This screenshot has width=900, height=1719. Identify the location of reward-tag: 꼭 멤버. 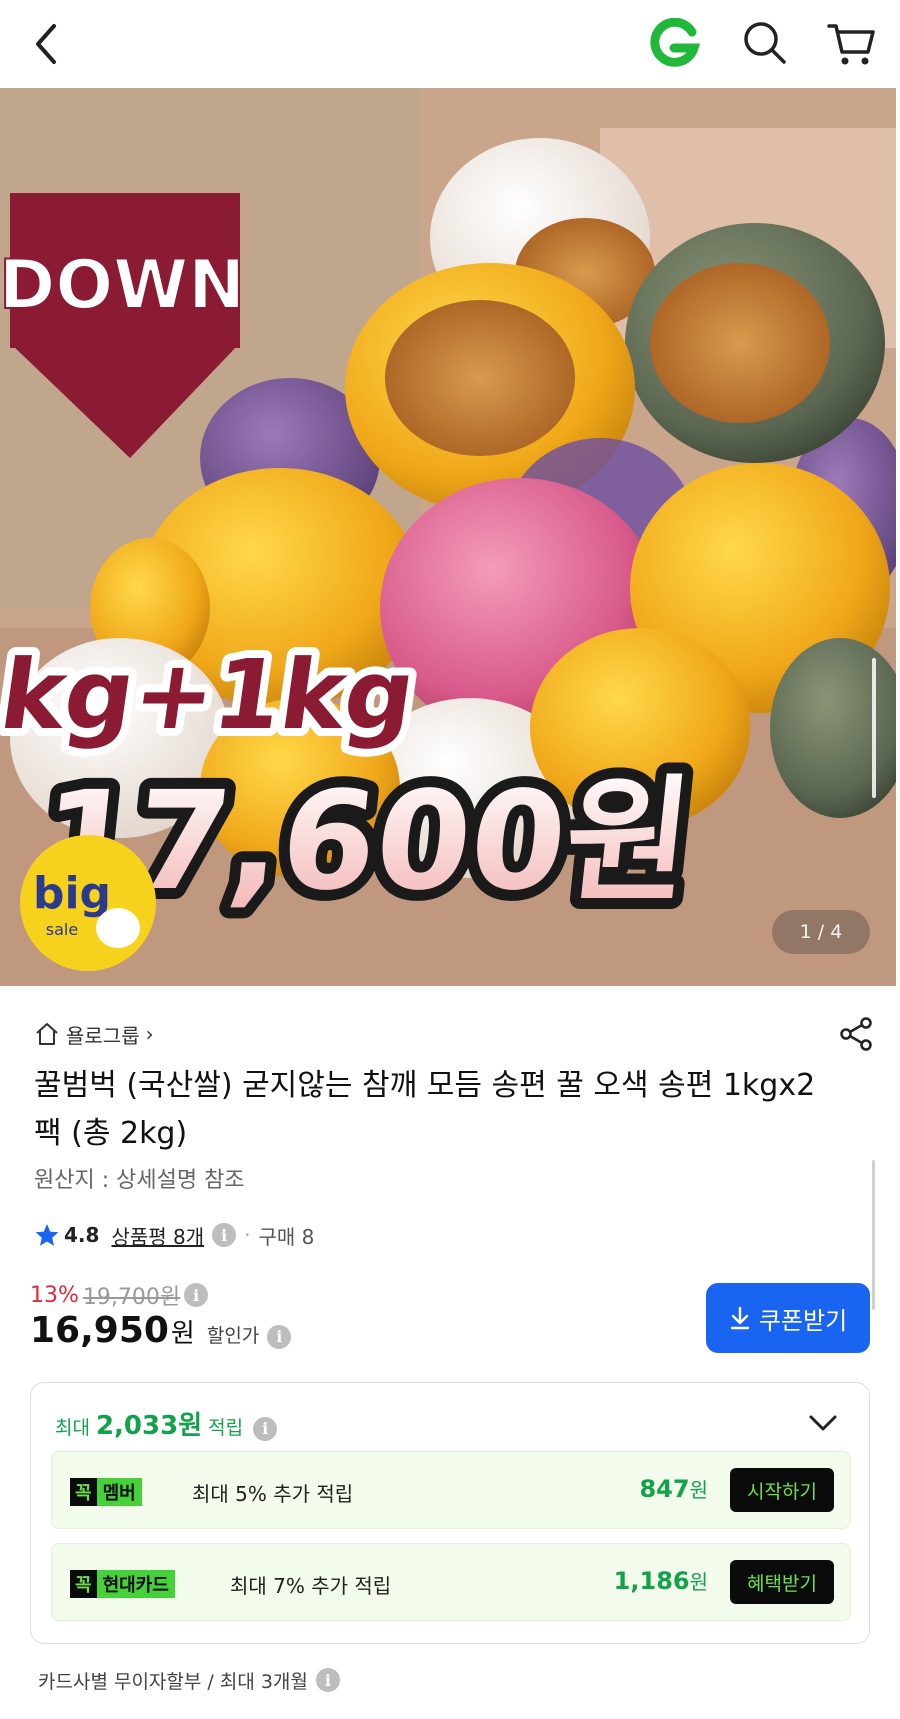
(106, 1492).